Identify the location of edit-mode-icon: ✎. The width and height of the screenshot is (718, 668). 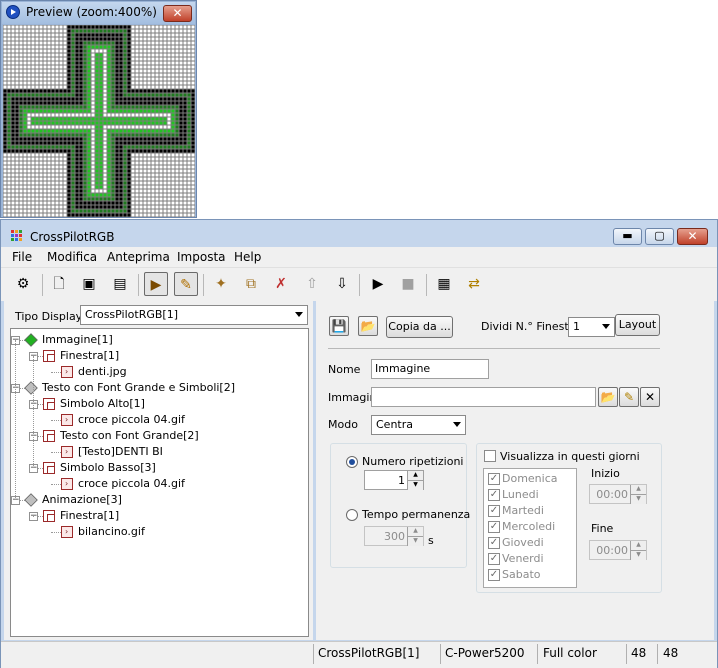
(186, 284).